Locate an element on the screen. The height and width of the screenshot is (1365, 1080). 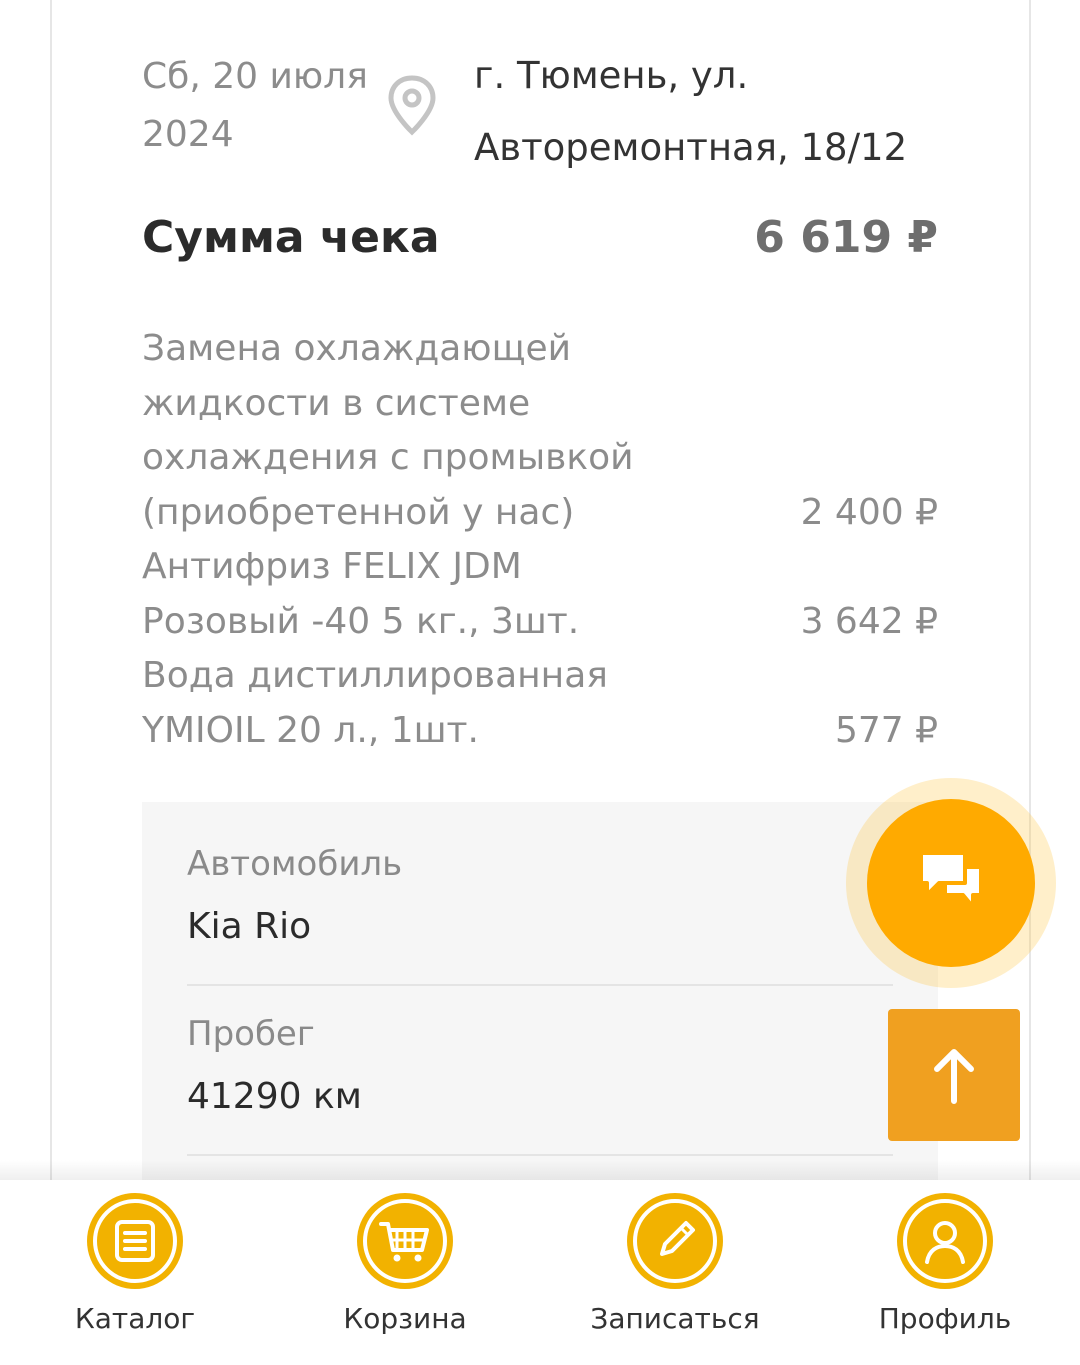
order-address-line2: Авторемонтная, 18/12 is located at coordinates (691, 147).